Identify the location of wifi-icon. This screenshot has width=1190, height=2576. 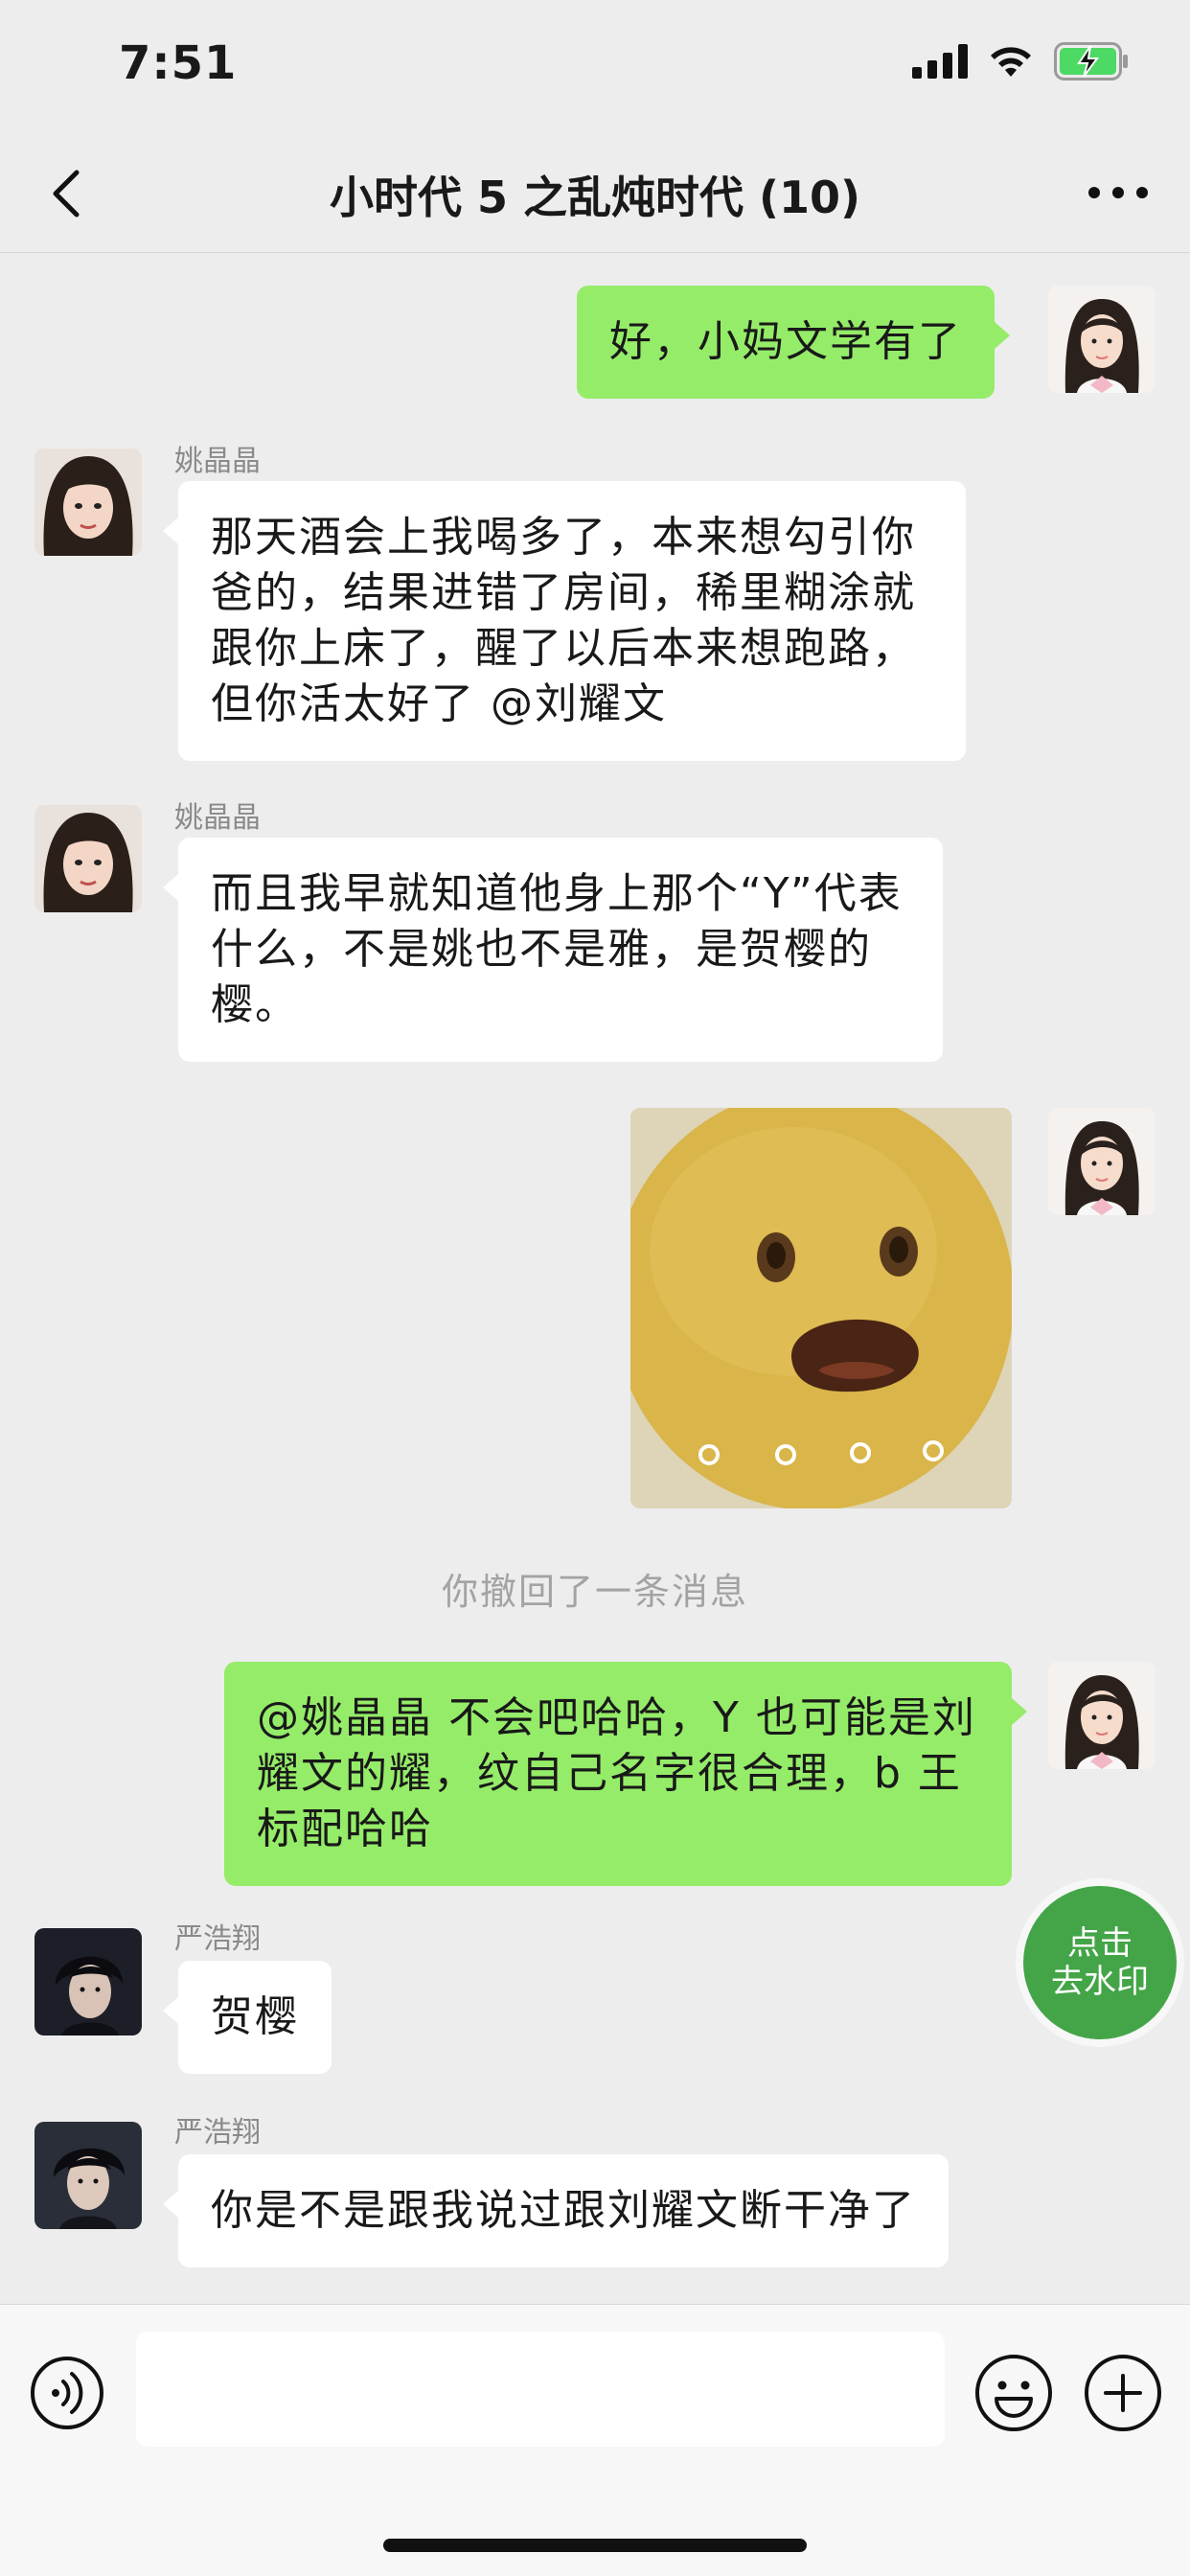
(1011, 62).